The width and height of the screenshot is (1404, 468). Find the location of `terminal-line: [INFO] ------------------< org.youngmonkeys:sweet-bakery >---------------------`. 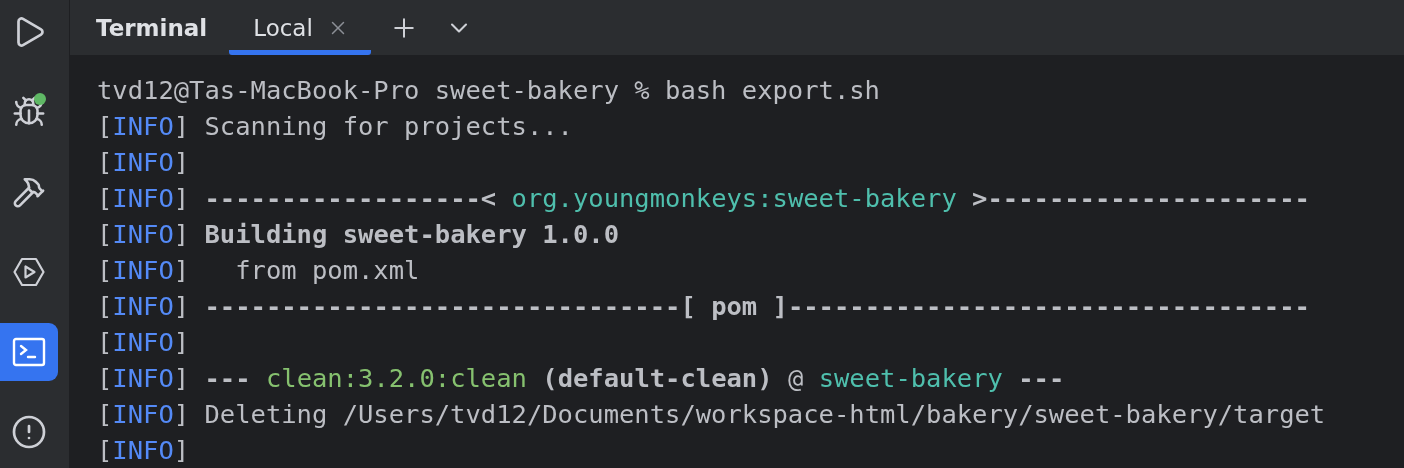

terminal-line: [INFO] ------------------< org.youngmonkeys:sweet-bakery >--------------------- is located at coordinates (704, 198).